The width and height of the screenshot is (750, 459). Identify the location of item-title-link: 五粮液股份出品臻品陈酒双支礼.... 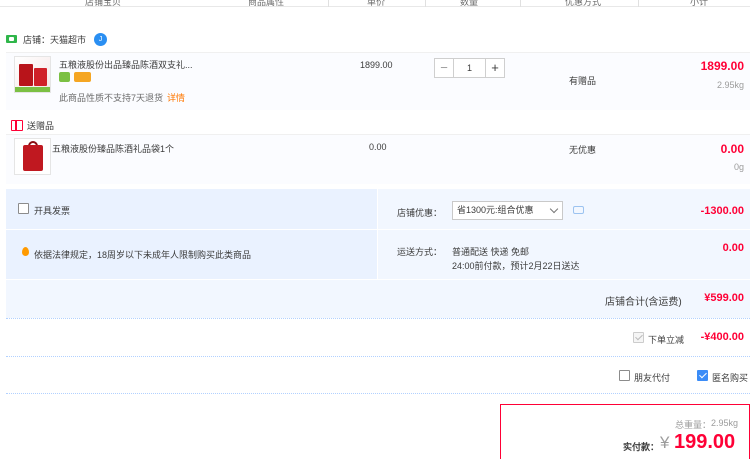
(126, 64).